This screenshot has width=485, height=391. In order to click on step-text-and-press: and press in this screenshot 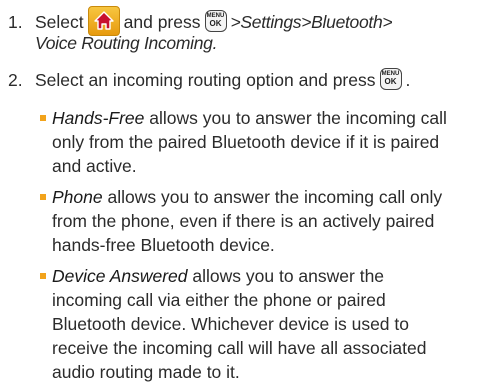, I will do `click(162, 22)`.